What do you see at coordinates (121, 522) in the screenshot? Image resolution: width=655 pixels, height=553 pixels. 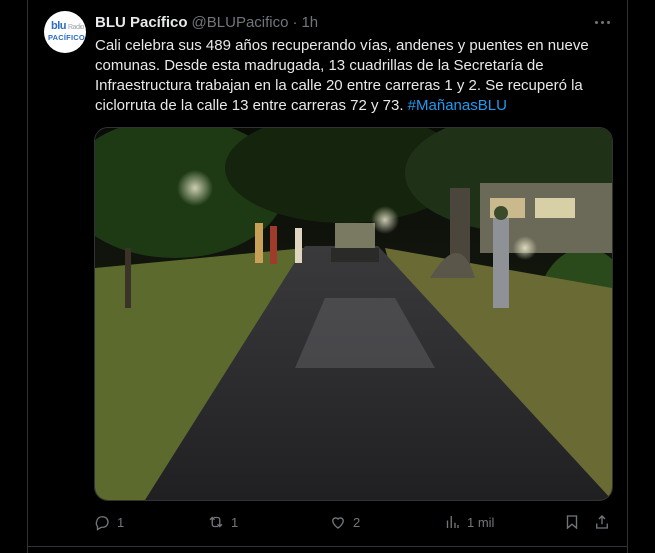 I see `reply-count: 1` at bounding box center [121, 522].